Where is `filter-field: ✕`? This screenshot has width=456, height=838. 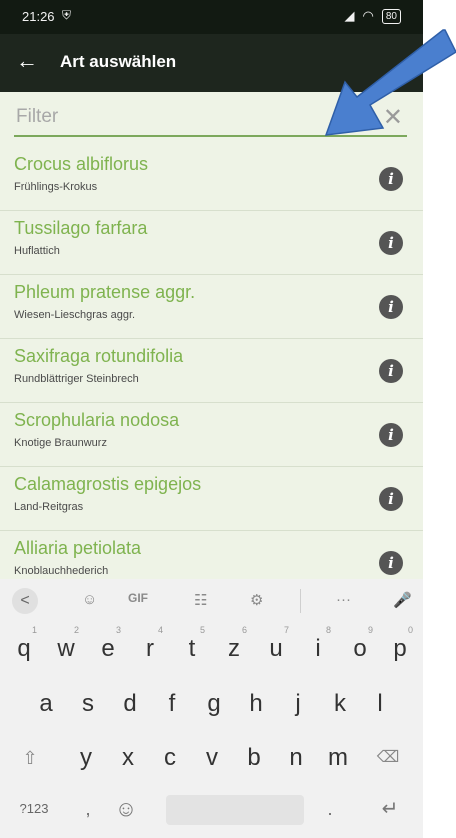 filter-field: ✕ is located at coordinates (210, 119).